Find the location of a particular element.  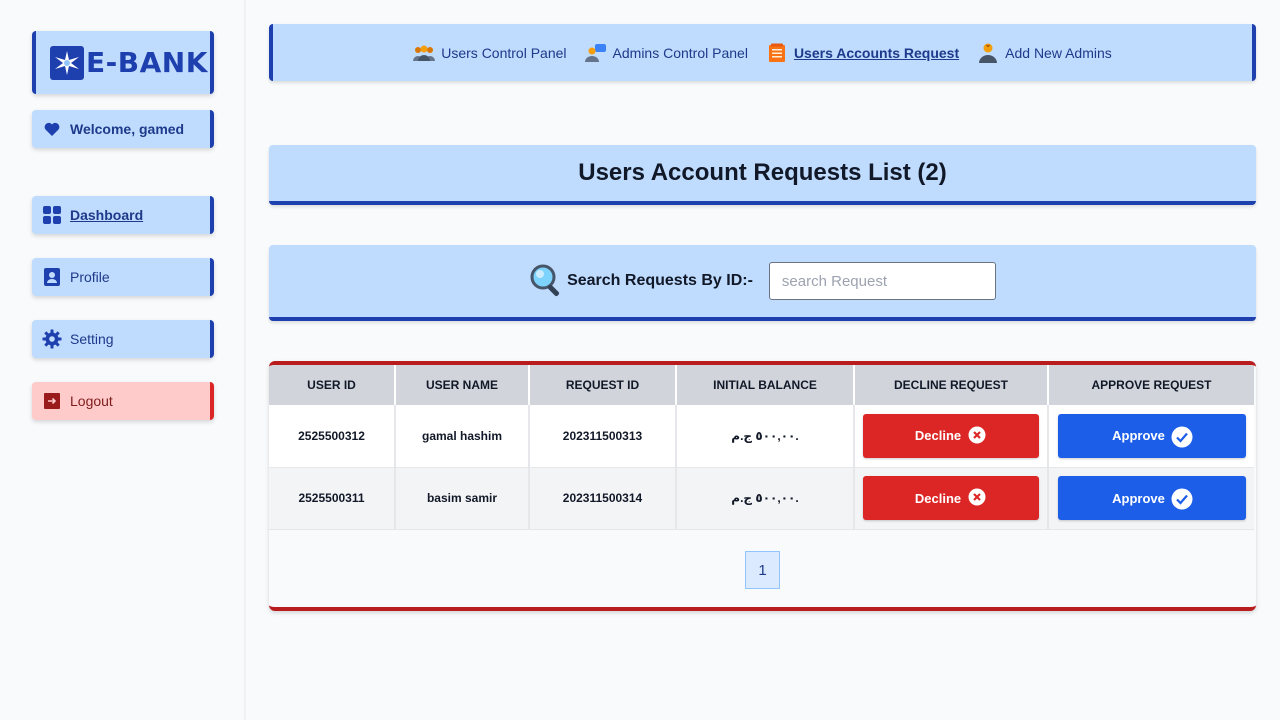

nav-admins-control-panel: Admins Control Panel is located at coordinates (666, 53).